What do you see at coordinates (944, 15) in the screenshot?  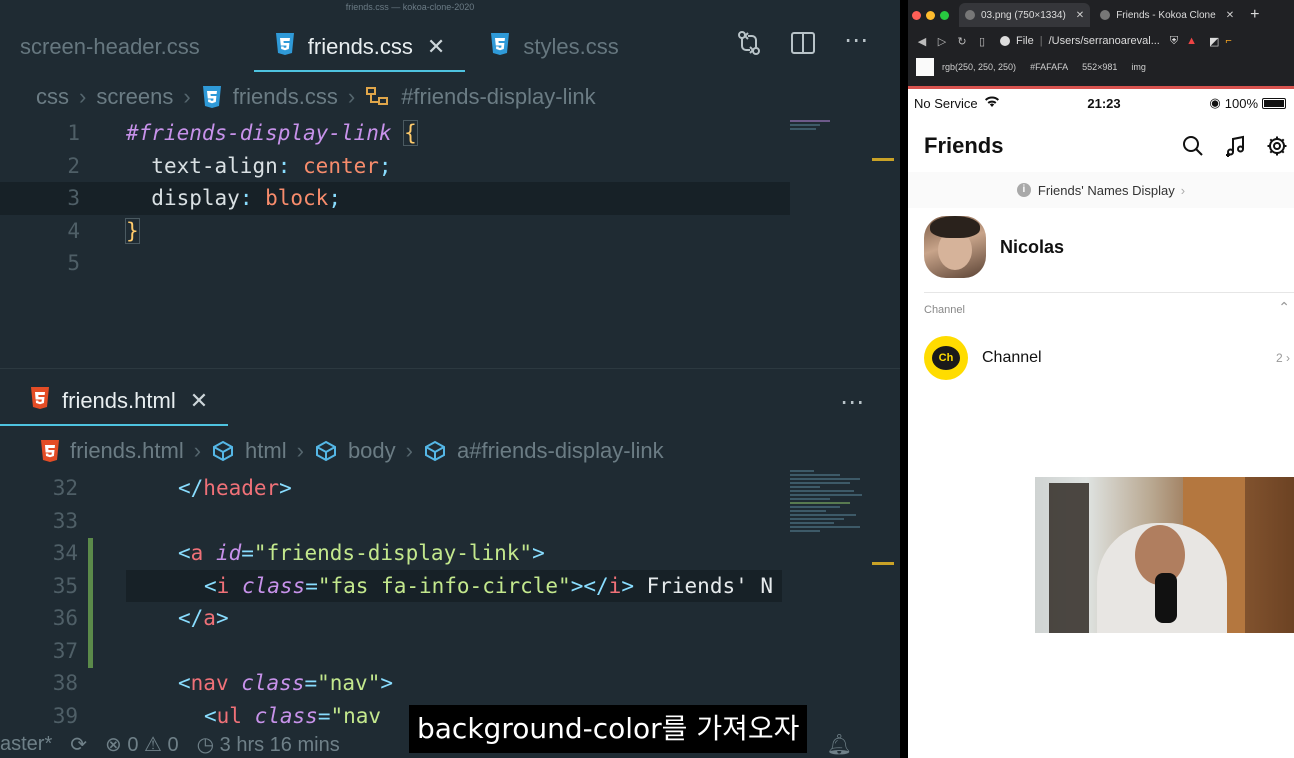 I see `maximize-window-button` at bounding box center [944, 15].